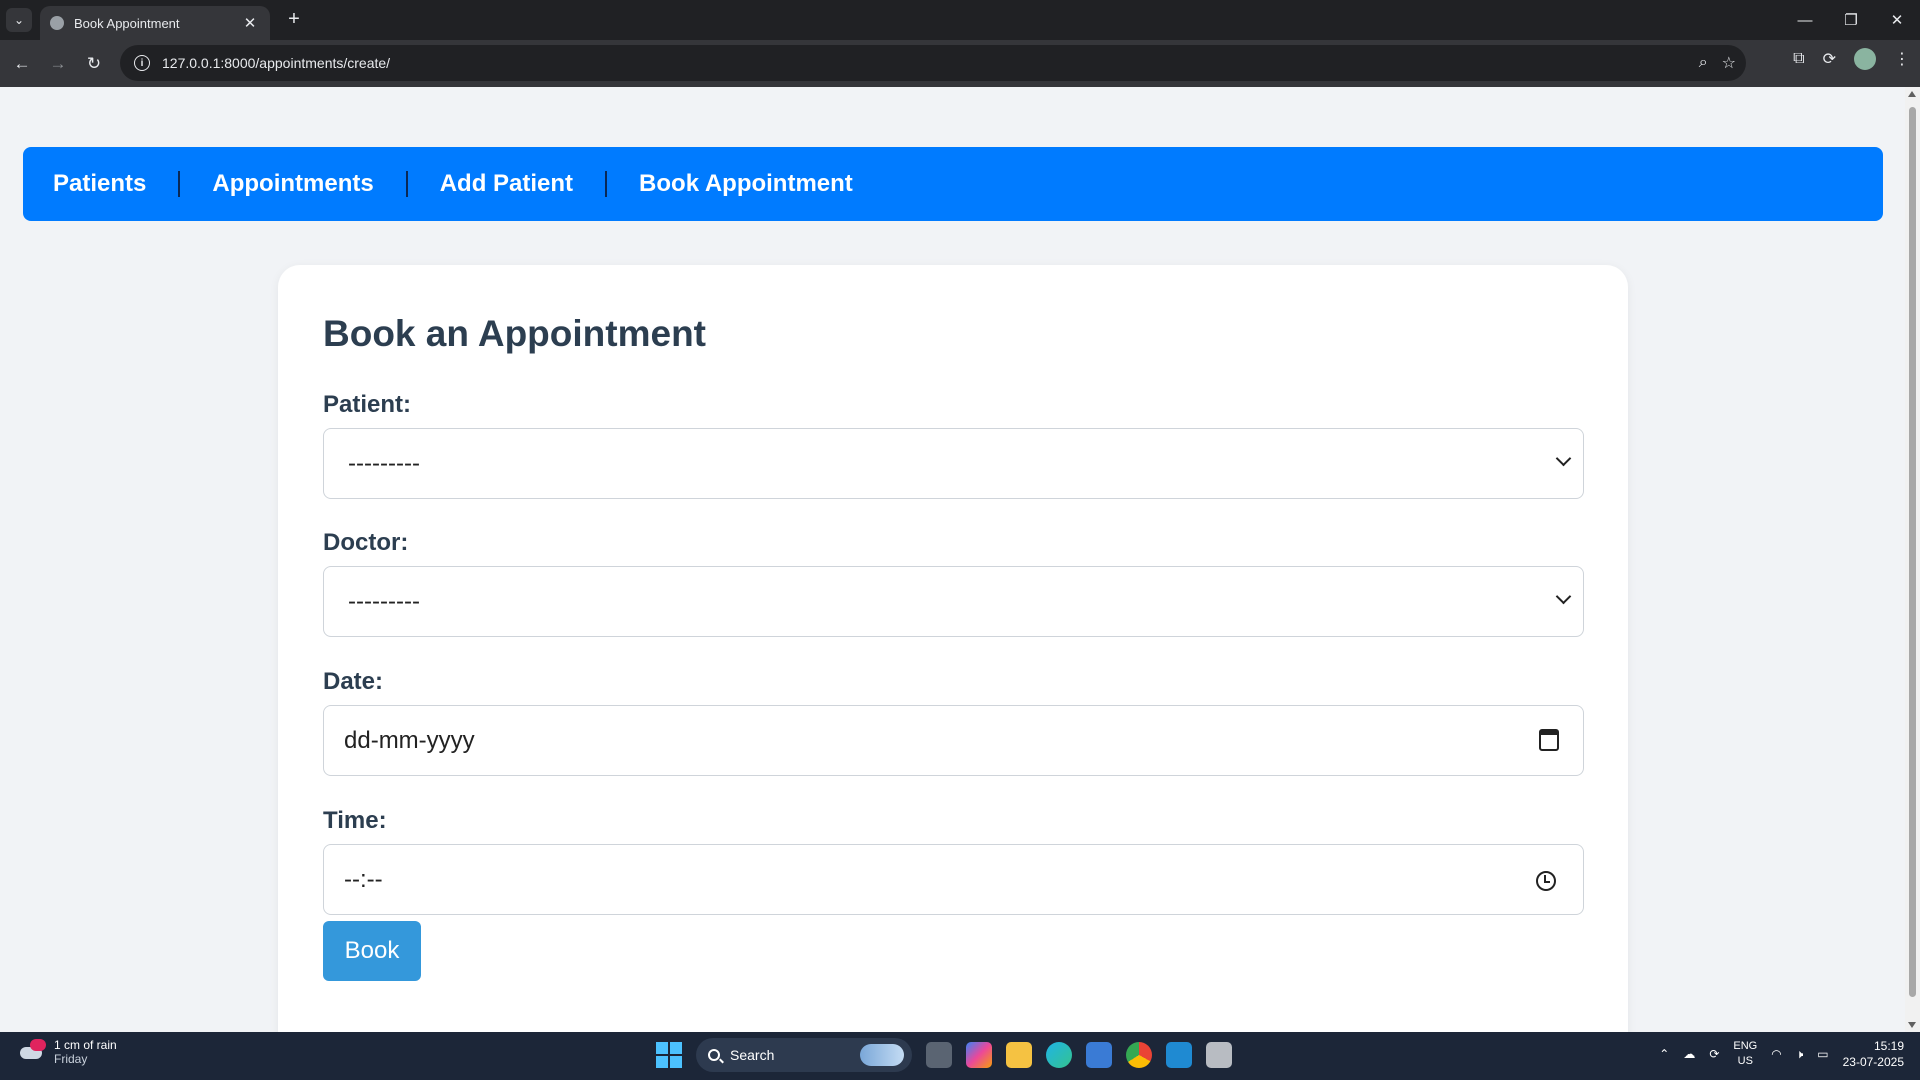 The image size is (1920, 1080). What do you see at coordinates (384, 601) in the screenshot?
I see `doctor-select-value: ---------` at bounding box center [384, 601].